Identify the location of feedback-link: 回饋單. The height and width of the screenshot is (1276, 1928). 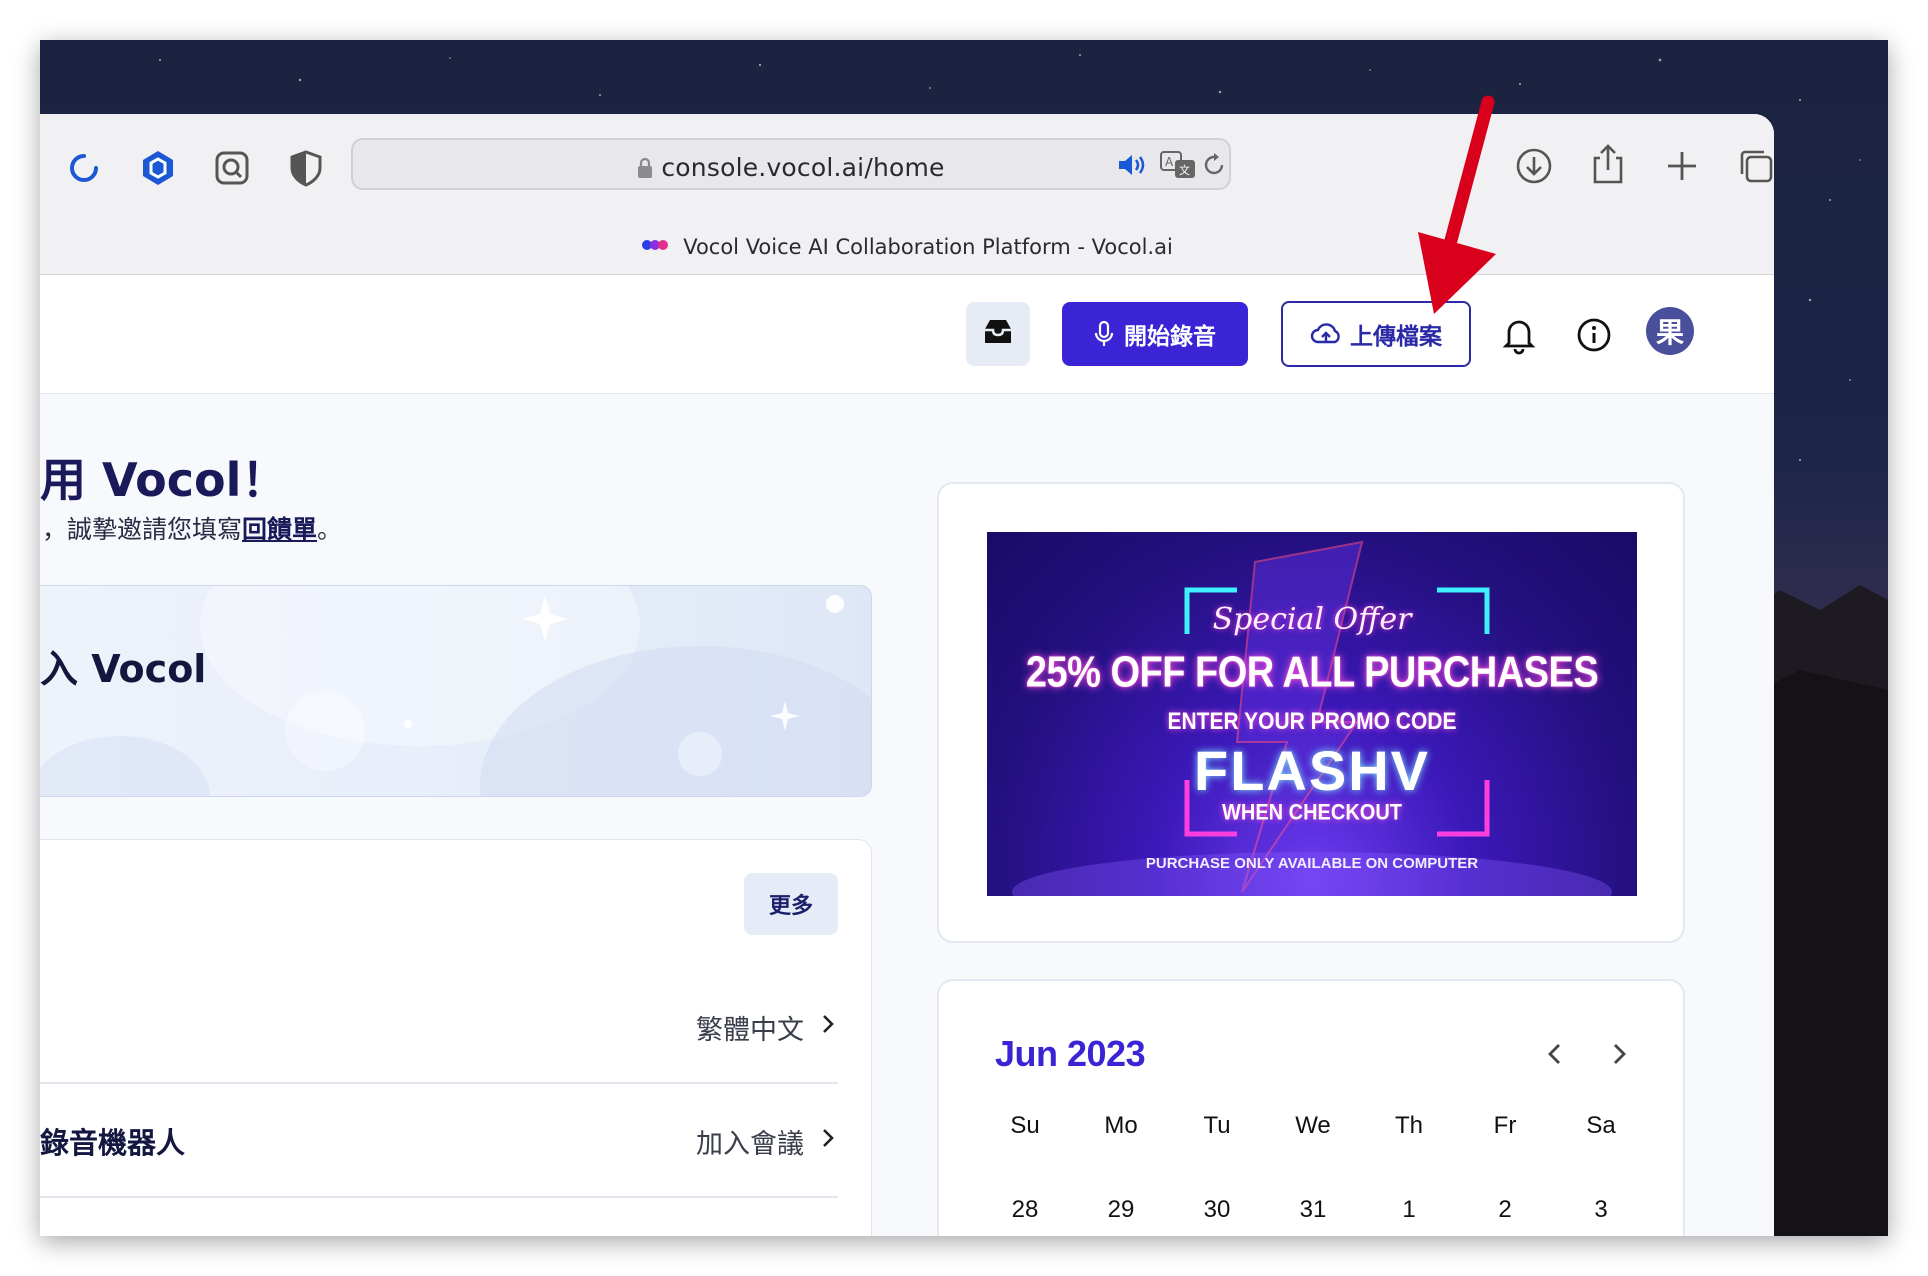
(279, 529).